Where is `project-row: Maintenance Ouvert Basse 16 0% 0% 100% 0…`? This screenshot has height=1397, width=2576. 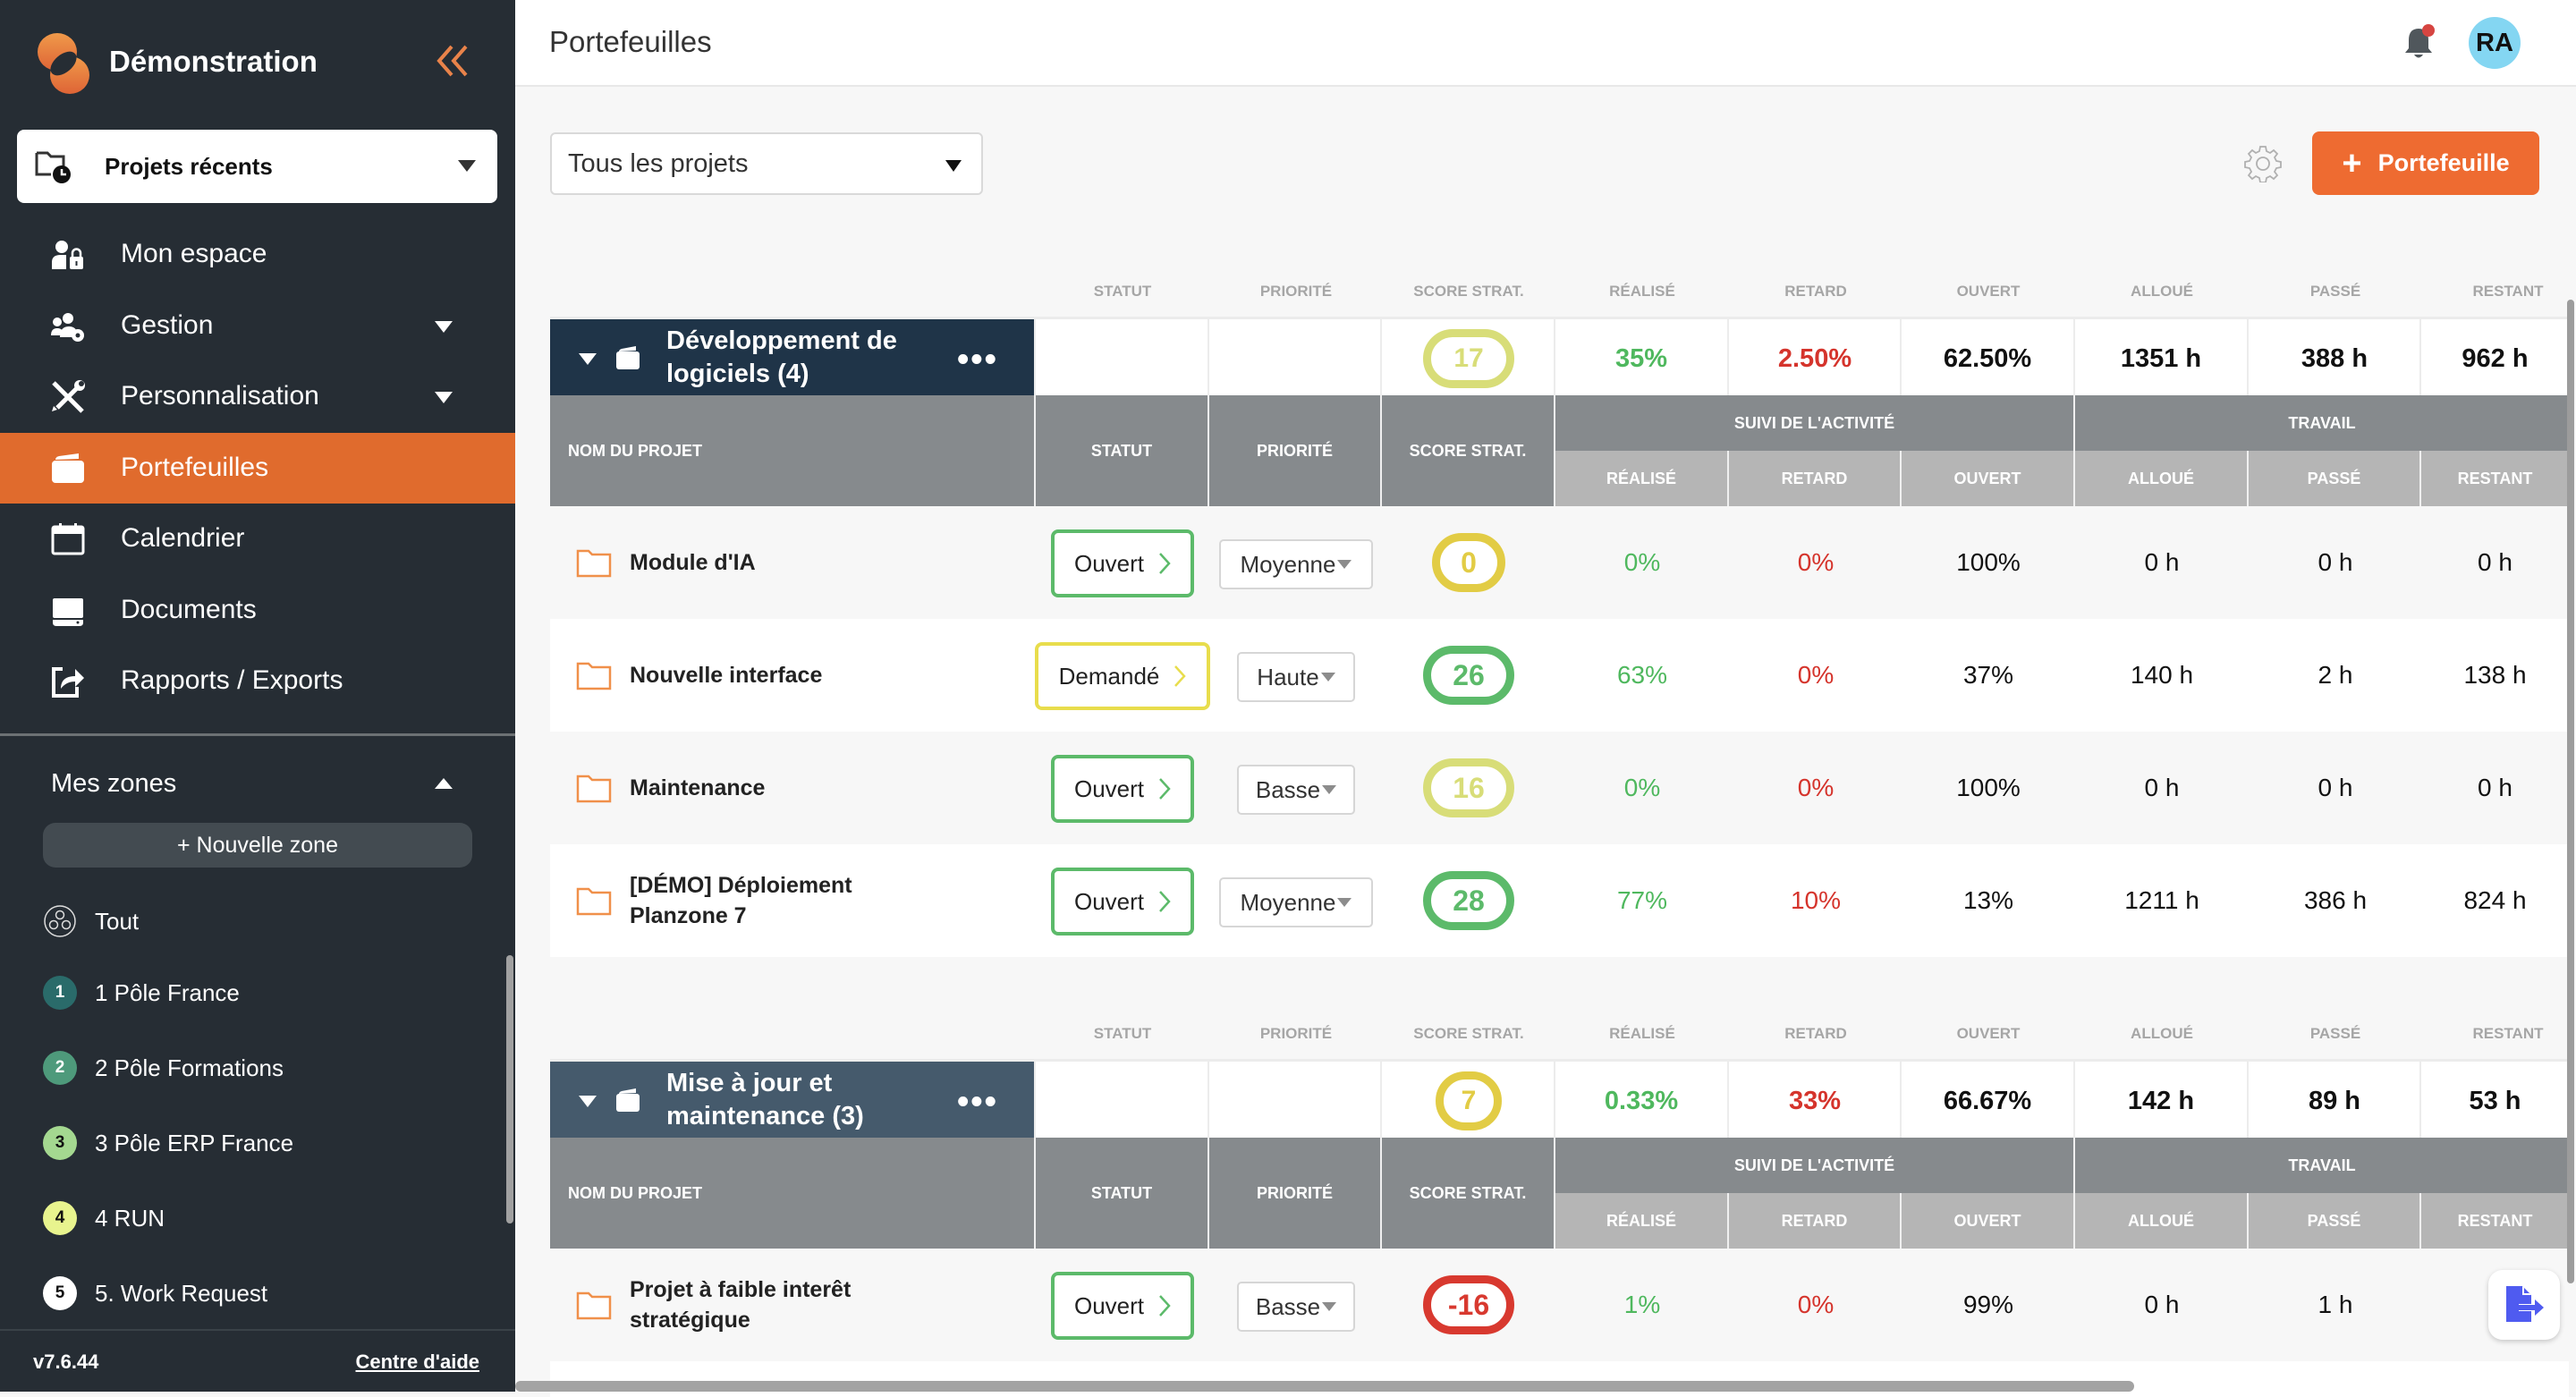
project-row: Maintenance Ouvert Basse 16 0% 0% 100% 0… is located at coordinates (1559, 788).